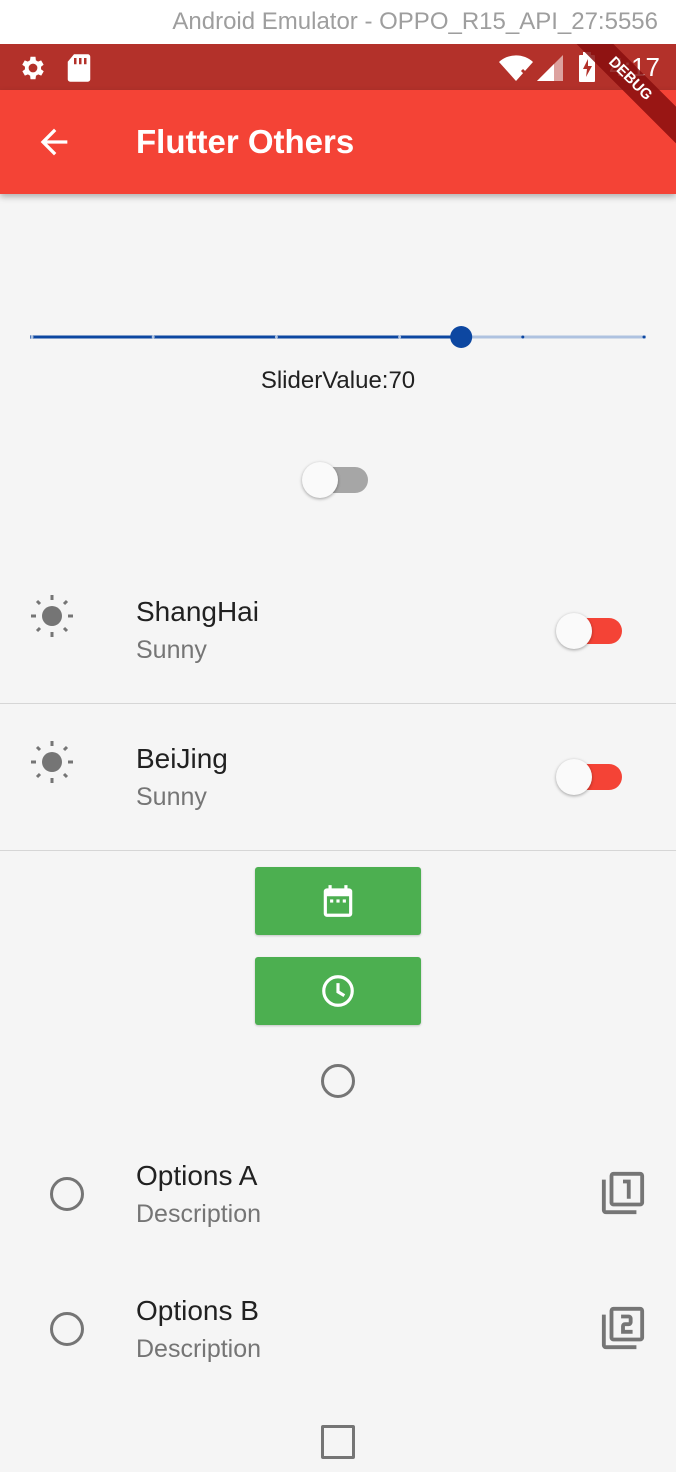 This screenshot has height=1472, width=676. Describe the element at coordinates (623, 1193) in the screenshot. I see `filter-1-icon` at that location.